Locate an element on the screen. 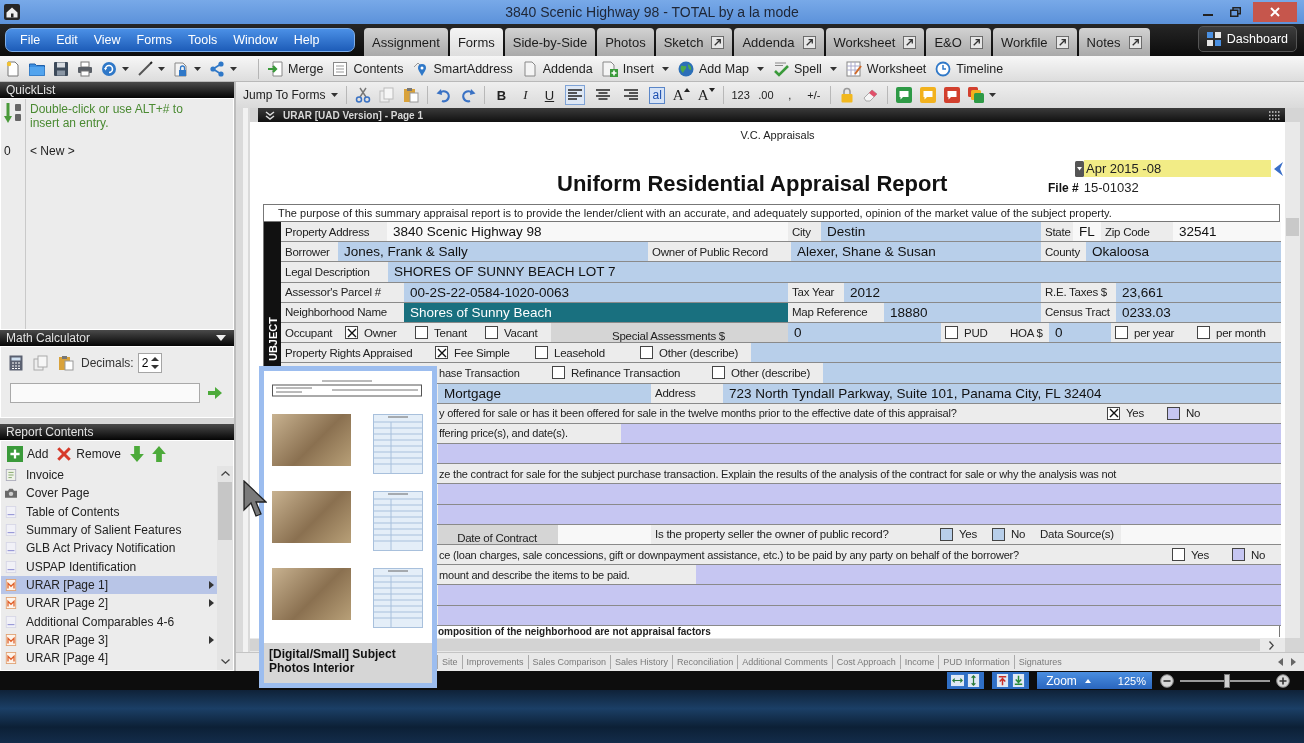  menu-item: Tools is located at coordinates (203, 40).